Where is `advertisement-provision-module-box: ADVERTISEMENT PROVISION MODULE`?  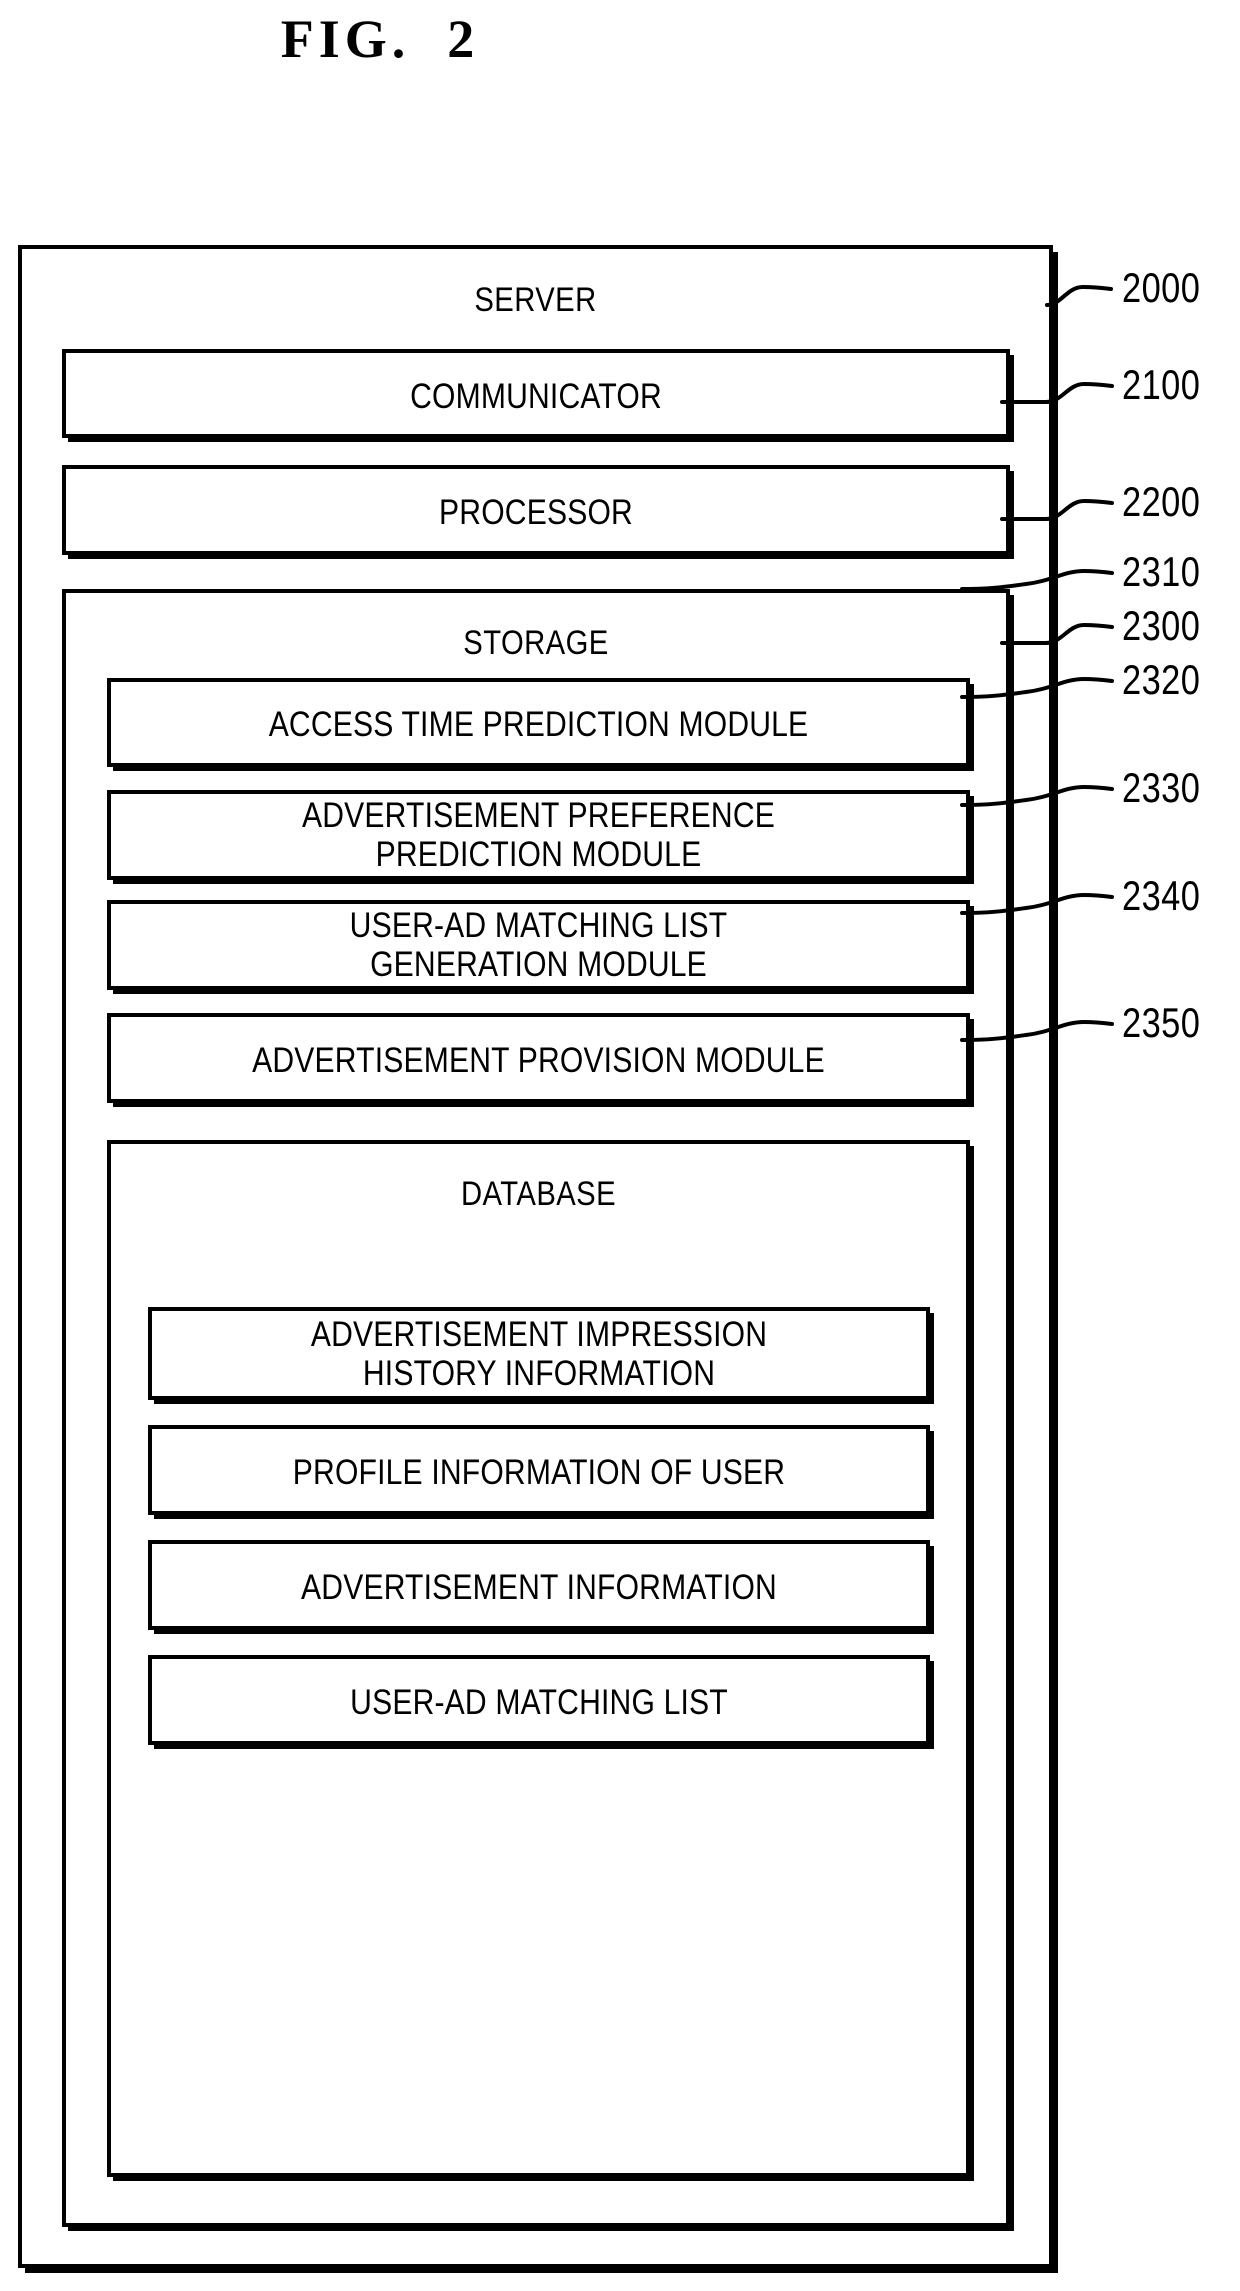
advertisement-provision-module-box: ADVERTISEMENT PROVISION MODULE is located at coordinates (538, 1058).